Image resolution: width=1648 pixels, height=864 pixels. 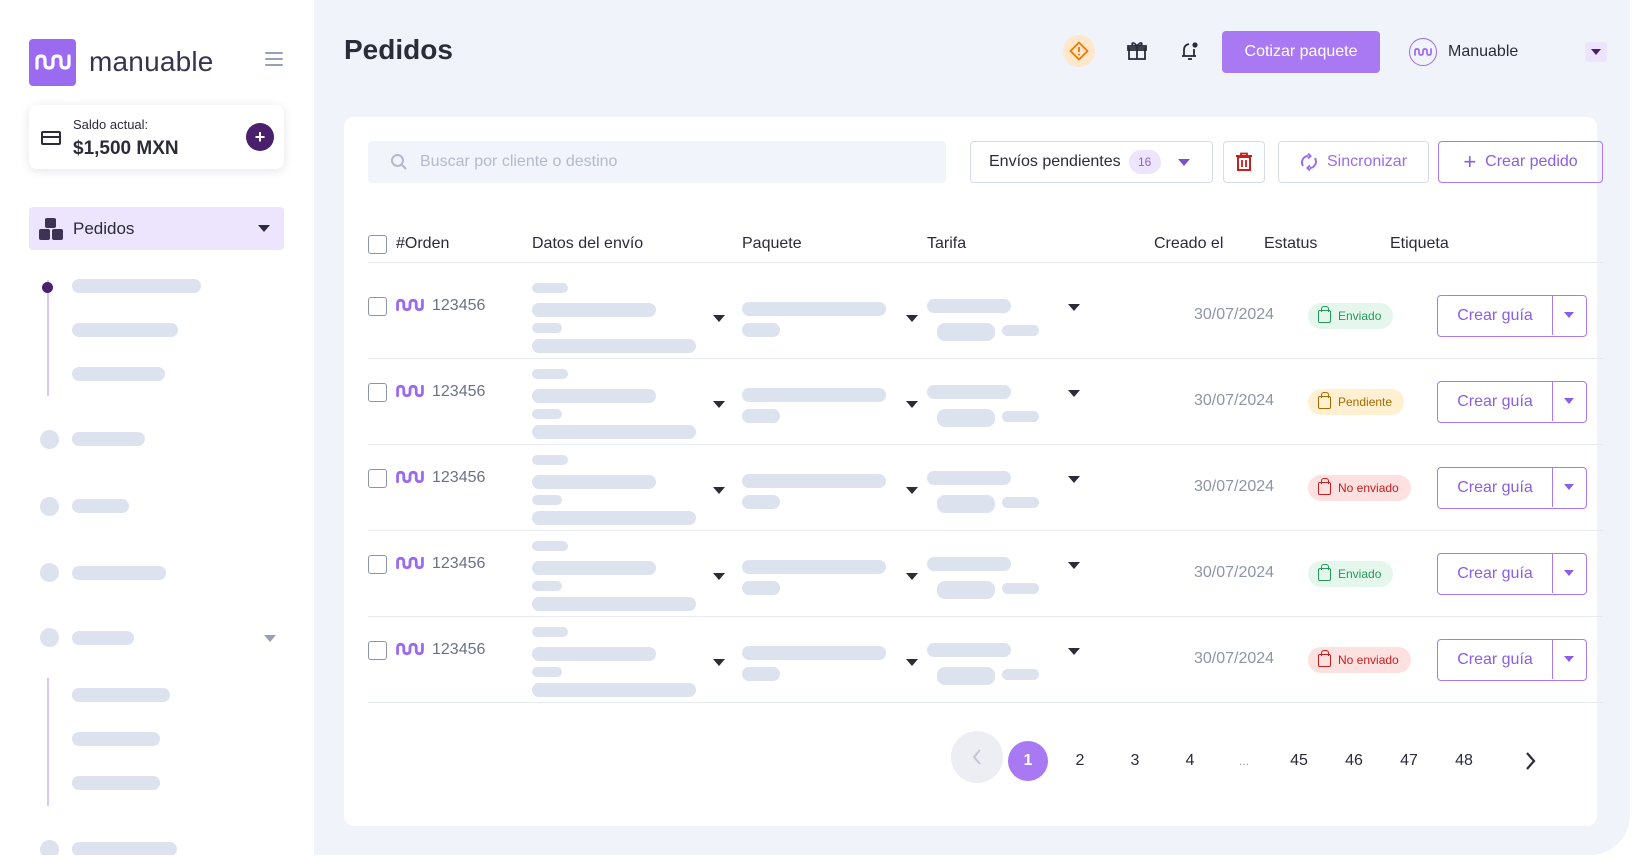 I want to click on menu-icon, so click(x=274, y=60).